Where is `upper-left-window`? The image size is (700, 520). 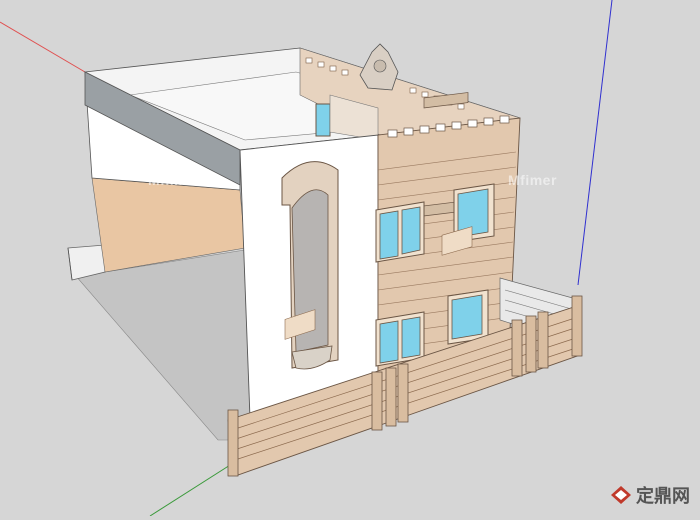 upper-left-window is located at coordinates (400, 232).